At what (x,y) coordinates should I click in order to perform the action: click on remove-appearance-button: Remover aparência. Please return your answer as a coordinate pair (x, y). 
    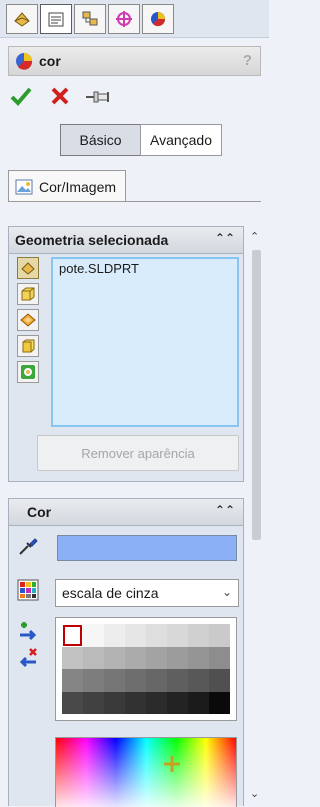
    Looking at the image, I should click on (138, 453).